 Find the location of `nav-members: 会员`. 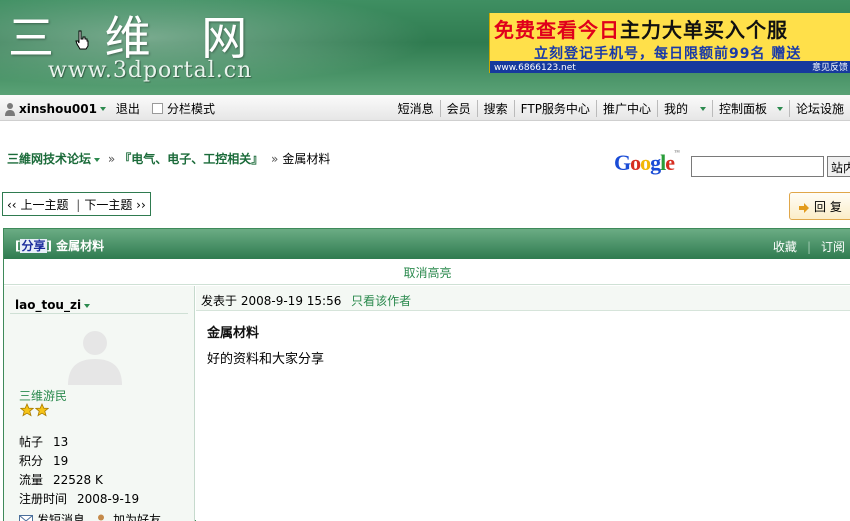

nav-members: 会员 is located at coordinates (458, 108).